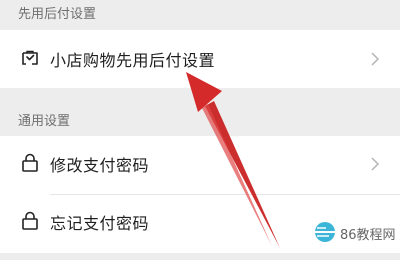  I want to click on shopping-bag-check-icon, so click(30, 57).